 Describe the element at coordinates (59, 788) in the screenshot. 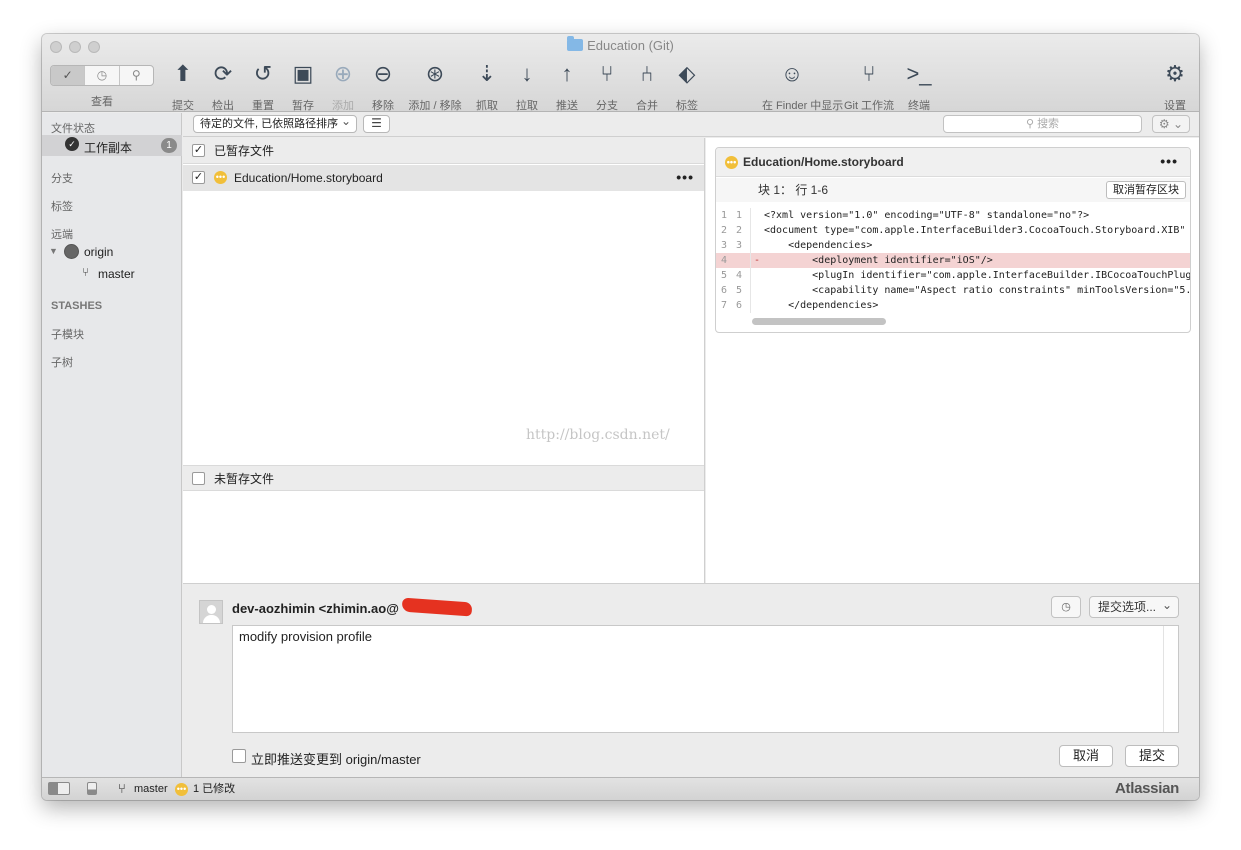

I see `toggle-sidebar-icon` at that location.